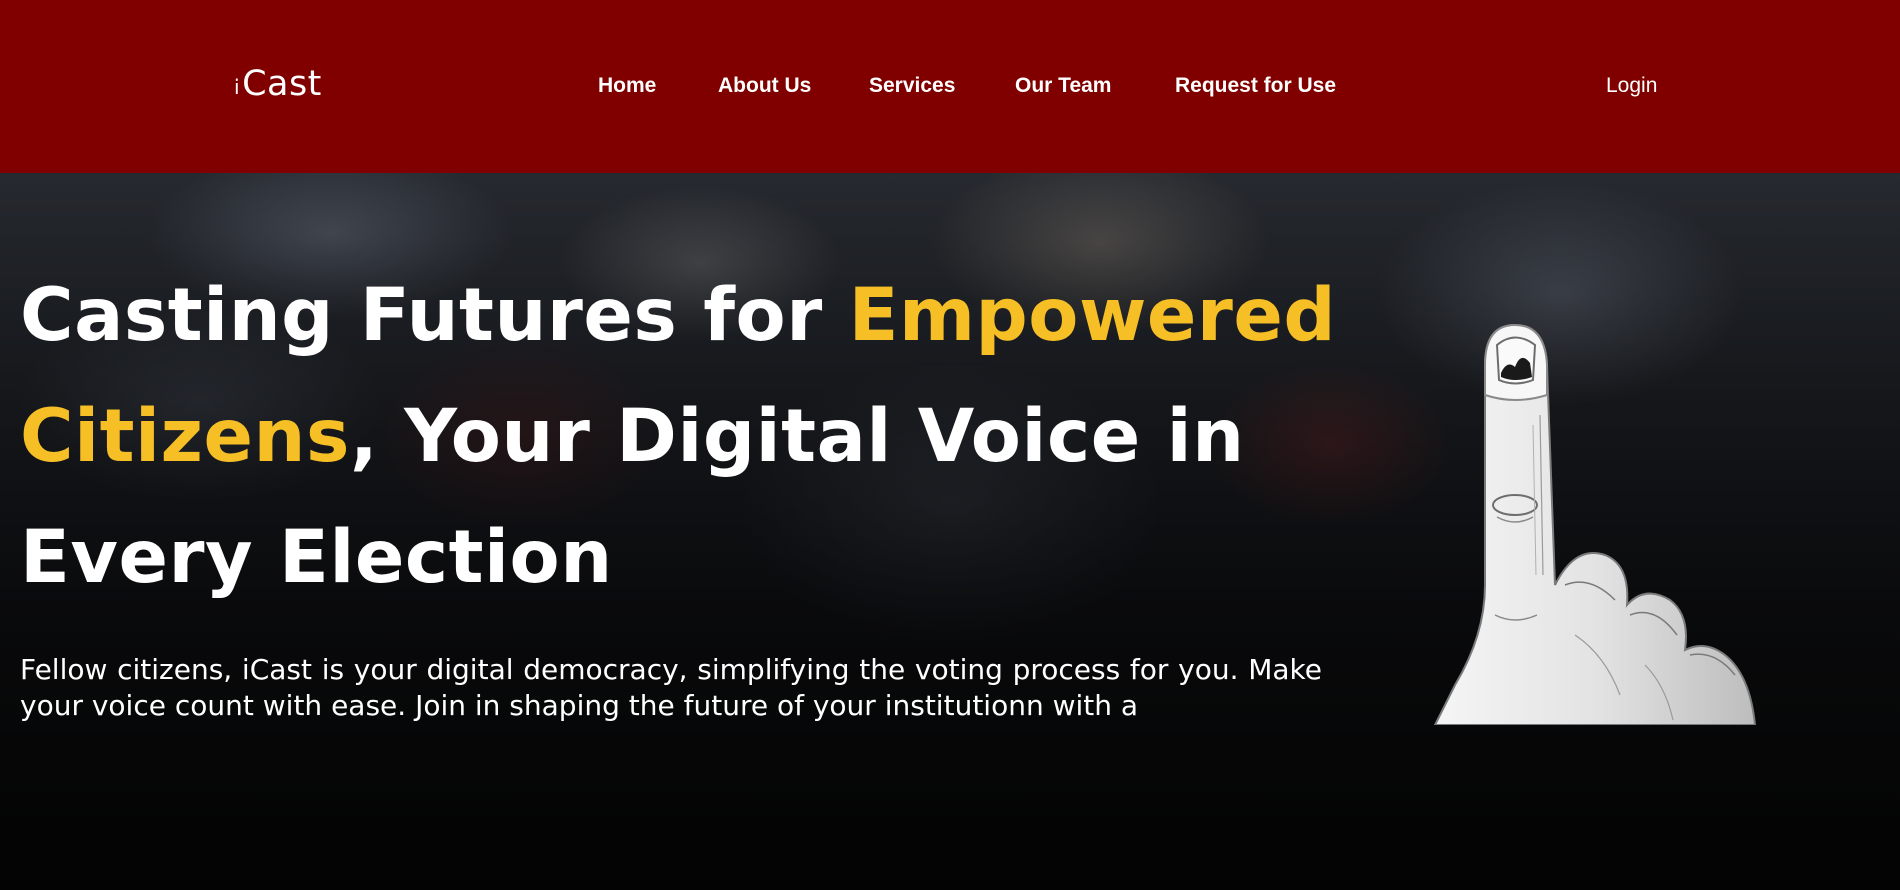 This screenshot has height=890, width=1900. What do you see at coordinates (282, 84) in the screenshot?
I see `logo-text: Cast` at bounding box center [282, 84].